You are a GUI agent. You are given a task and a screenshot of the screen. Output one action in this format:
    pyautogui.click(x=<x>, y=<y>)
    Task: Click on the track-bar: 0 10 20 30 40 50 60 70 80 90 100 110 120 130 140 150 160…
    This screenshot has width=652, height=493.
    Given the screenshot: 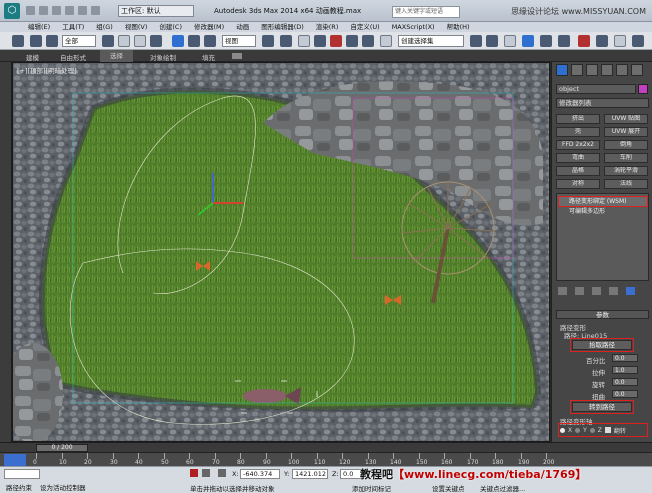 What is the action you would take?
    pyautogui.click(x=326, y=459)
    